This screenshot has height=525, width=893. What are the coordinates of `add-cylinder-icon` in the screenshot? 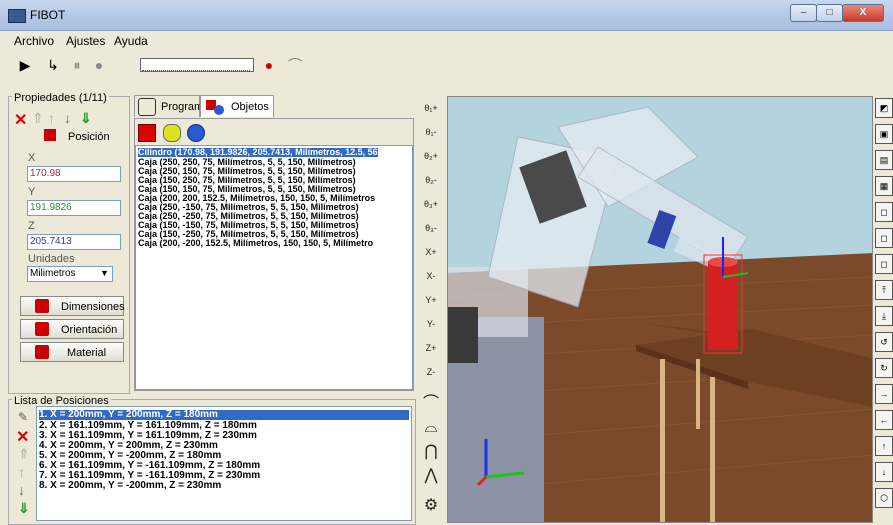 It's located at (172, 133).